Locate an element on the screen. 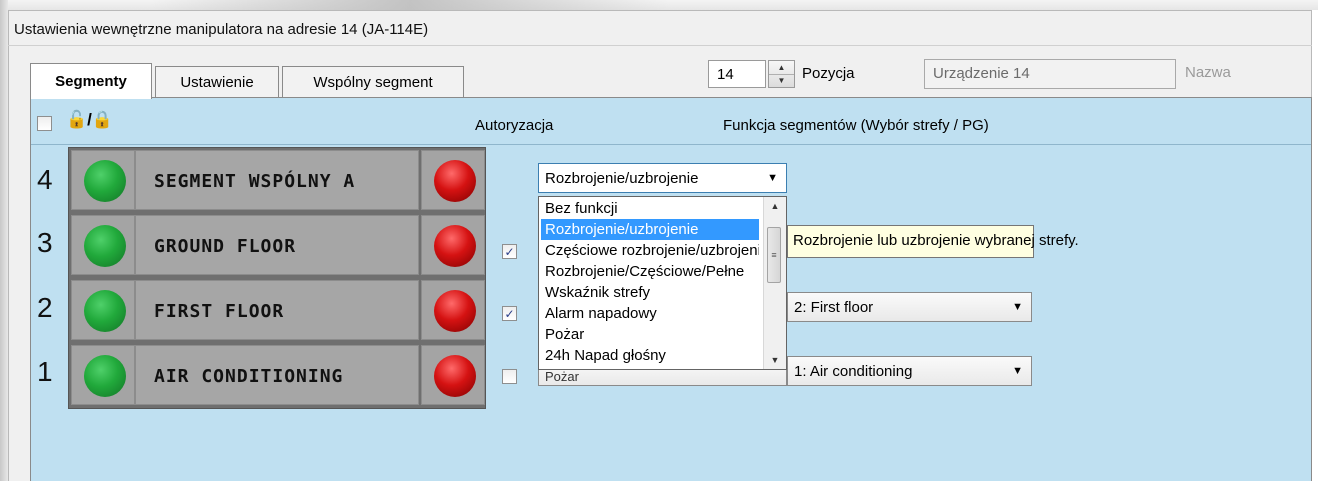 The height and width of the screenshot is (481, 1318). function-select-4: Rozbrojenie/uzbrojenie ▼ is located at coordinates (662, 178).